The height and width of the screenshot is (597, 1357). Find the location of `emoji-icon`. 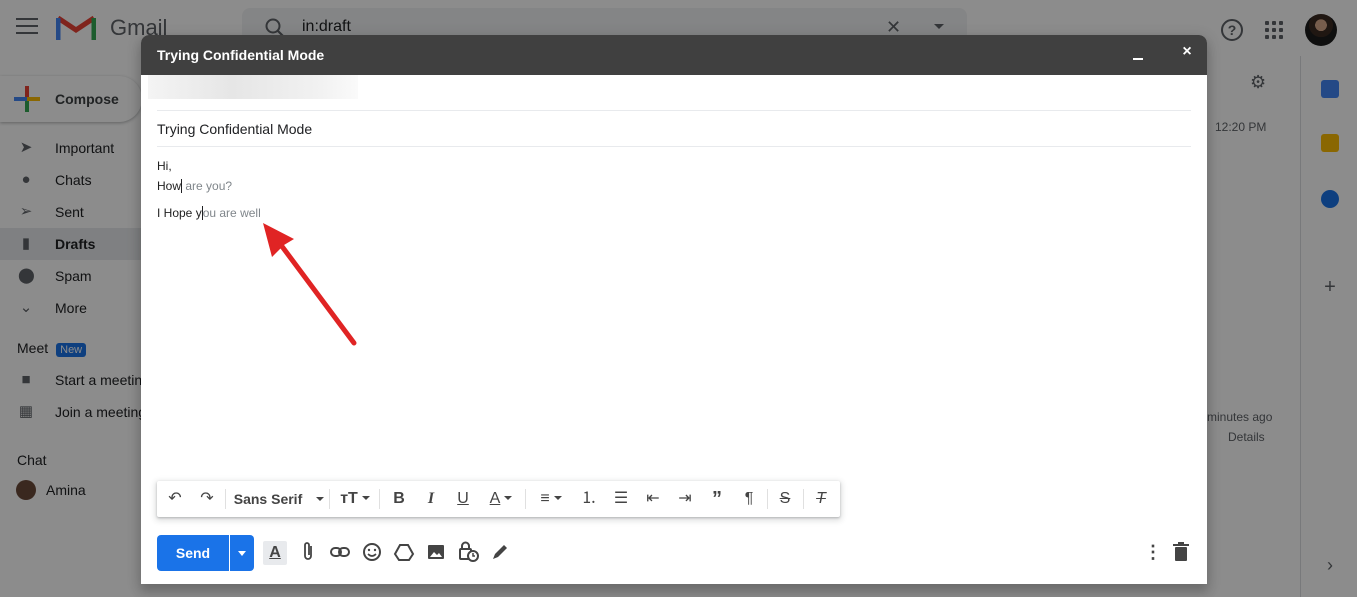

emoji-icon is located at coordinates (372, 553).